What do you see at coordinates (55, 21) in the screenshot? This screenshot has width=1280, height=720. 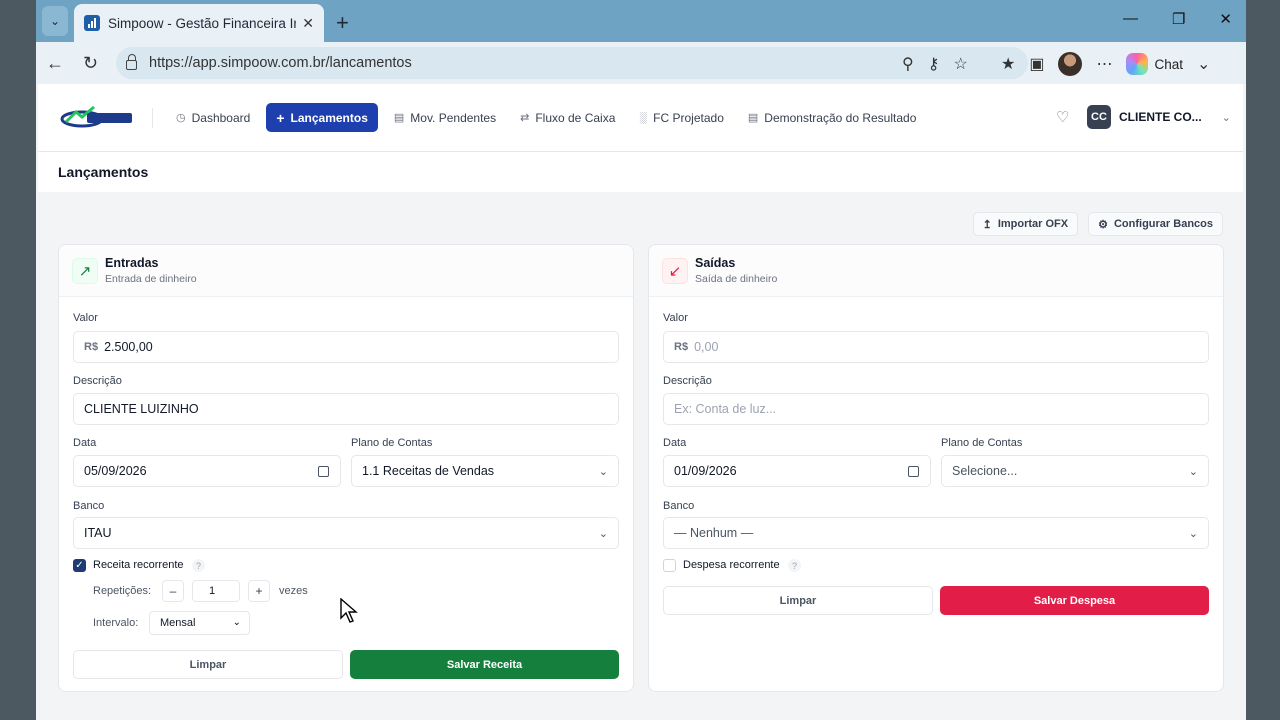 I see `tab-actions-chevron-icon: ⌄` at bounding box center [55, 21].